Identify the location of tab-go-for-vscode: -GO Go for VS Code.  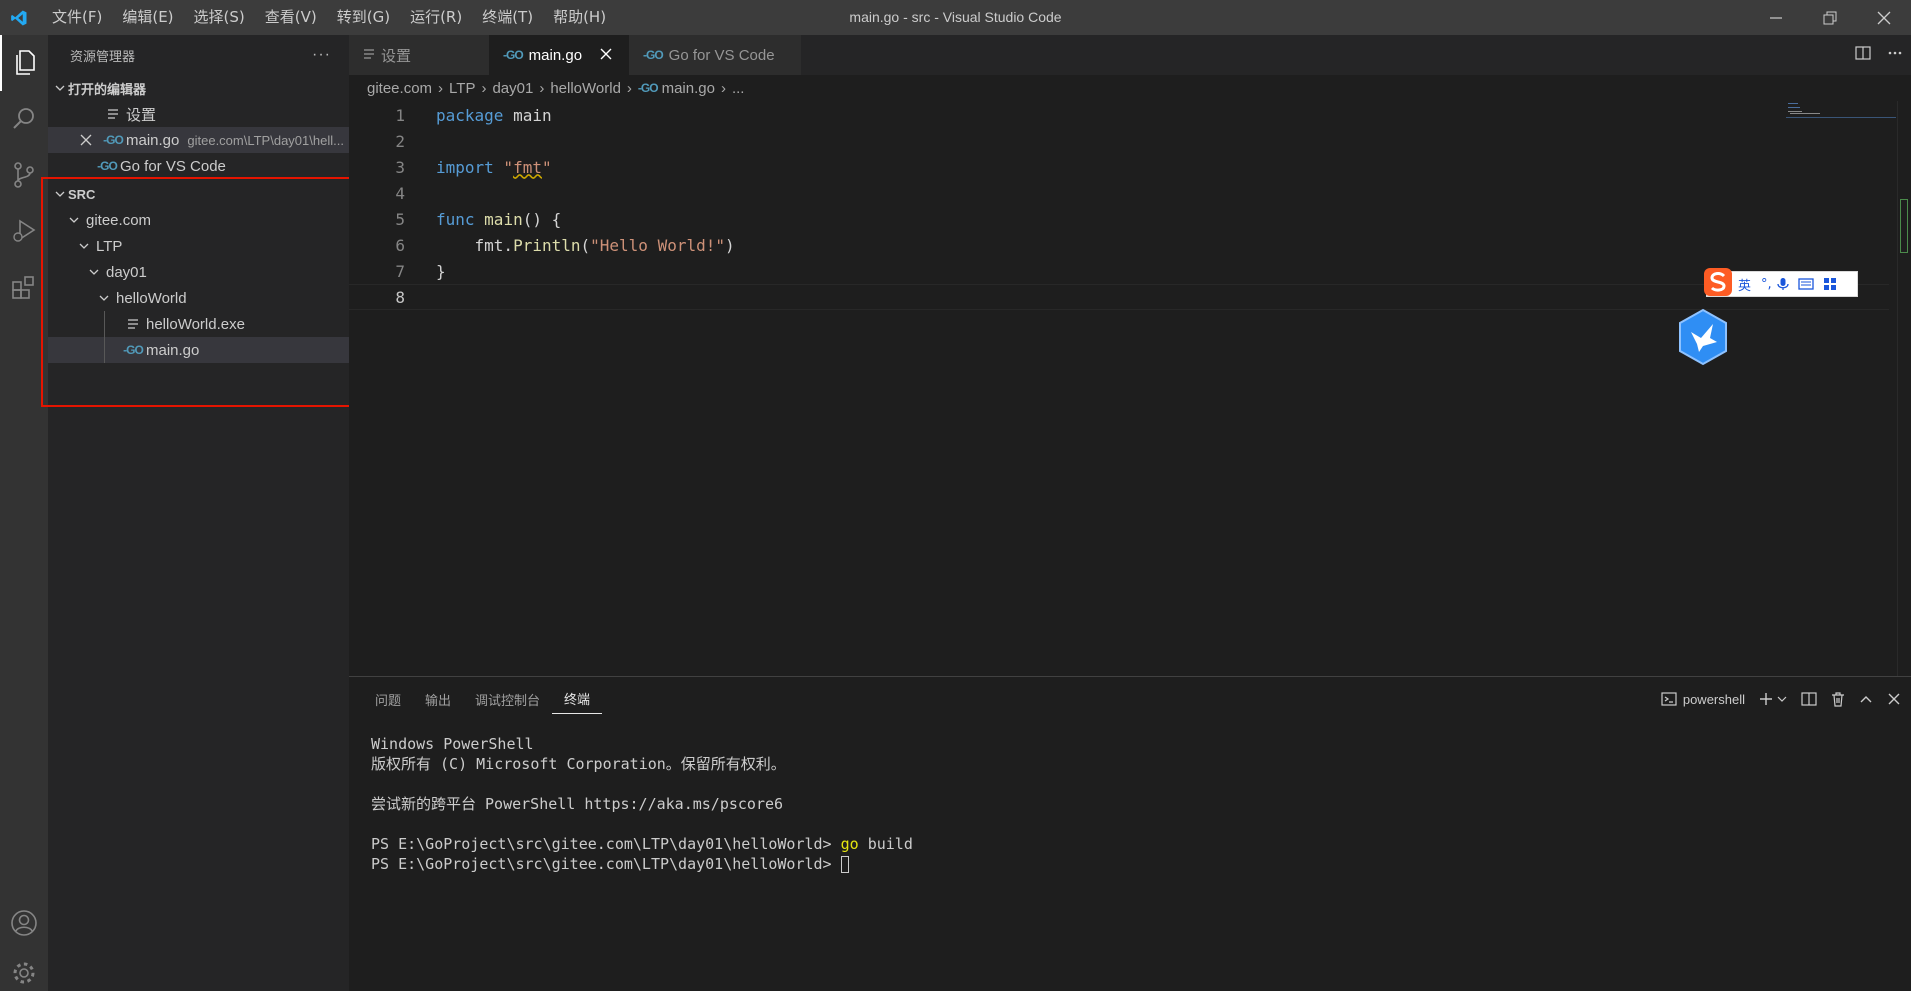
(715, 55).